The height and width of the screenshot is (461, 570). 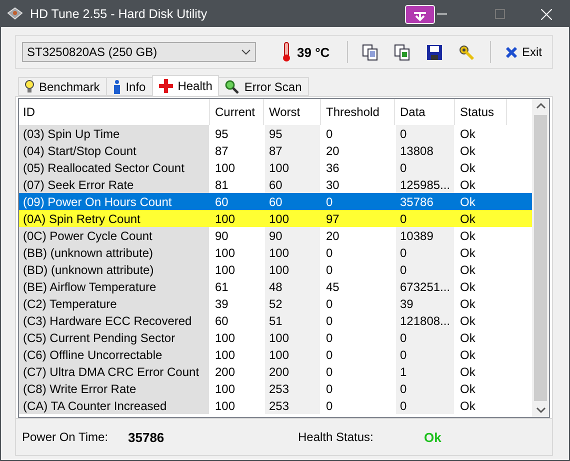 What do you see at coordinates (313, 52) in the screenshot?
I see `temperature-value: 39 °C` at bounding box center [313, 52].